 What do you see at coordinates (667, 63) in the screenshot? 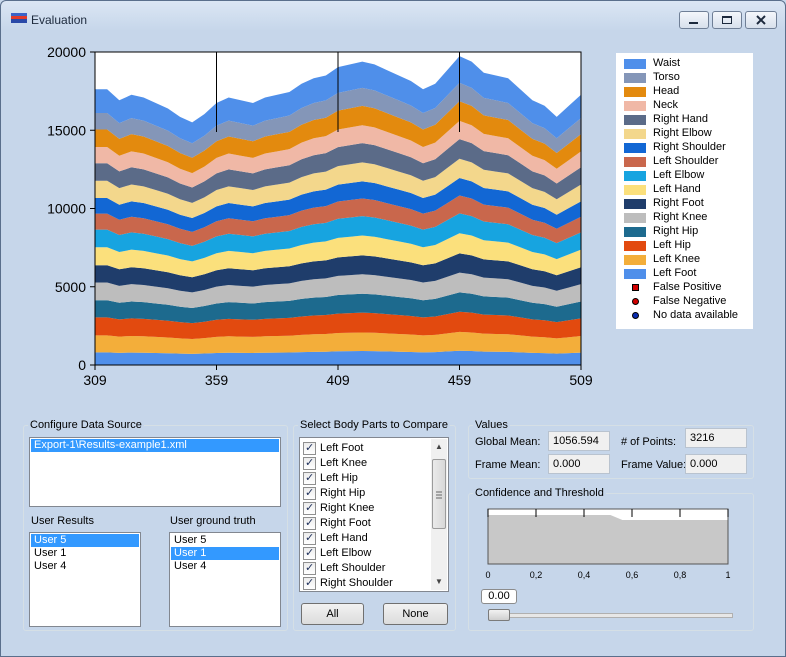
I see `legend-label: Waist` at bounding box center [667, 63].